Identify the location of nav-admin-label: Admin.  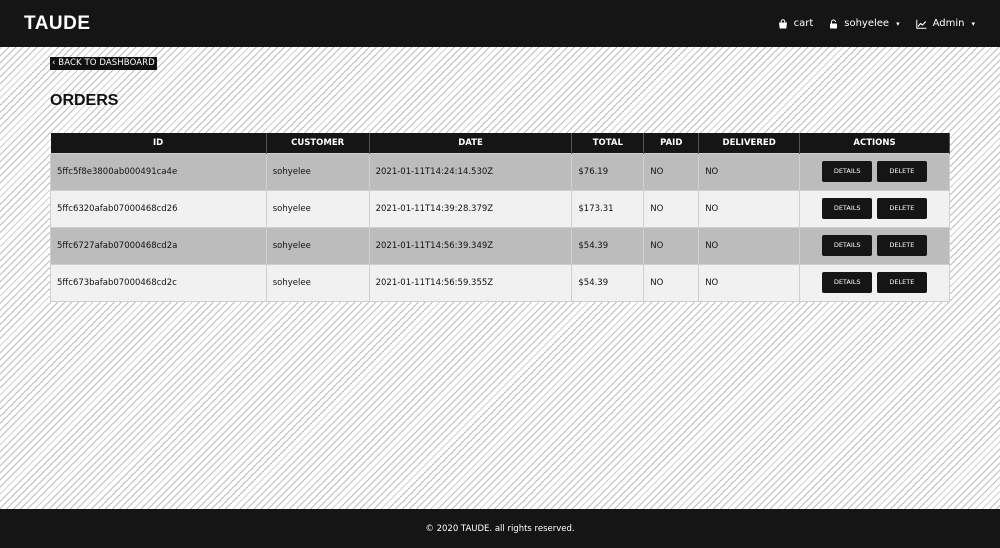
(948, 23).